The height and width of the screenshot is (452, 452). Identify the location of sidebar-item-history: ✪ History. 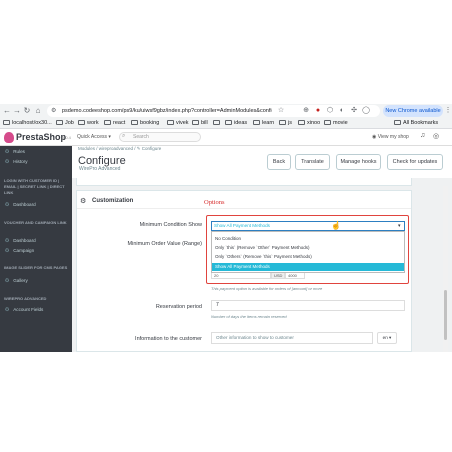
(36, 162).